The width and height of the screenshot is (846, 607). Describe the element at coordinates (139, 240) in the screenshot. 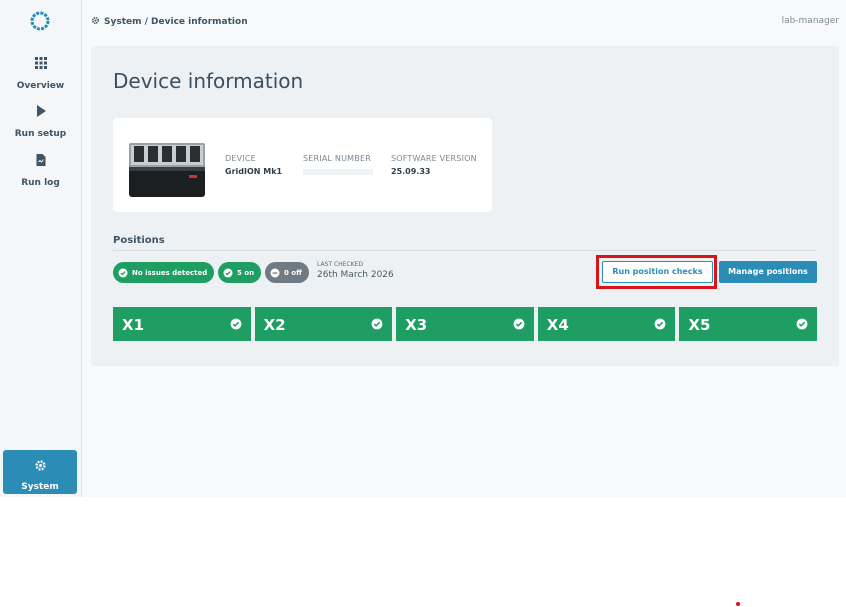

I see `positions-title: Positions` at that location.